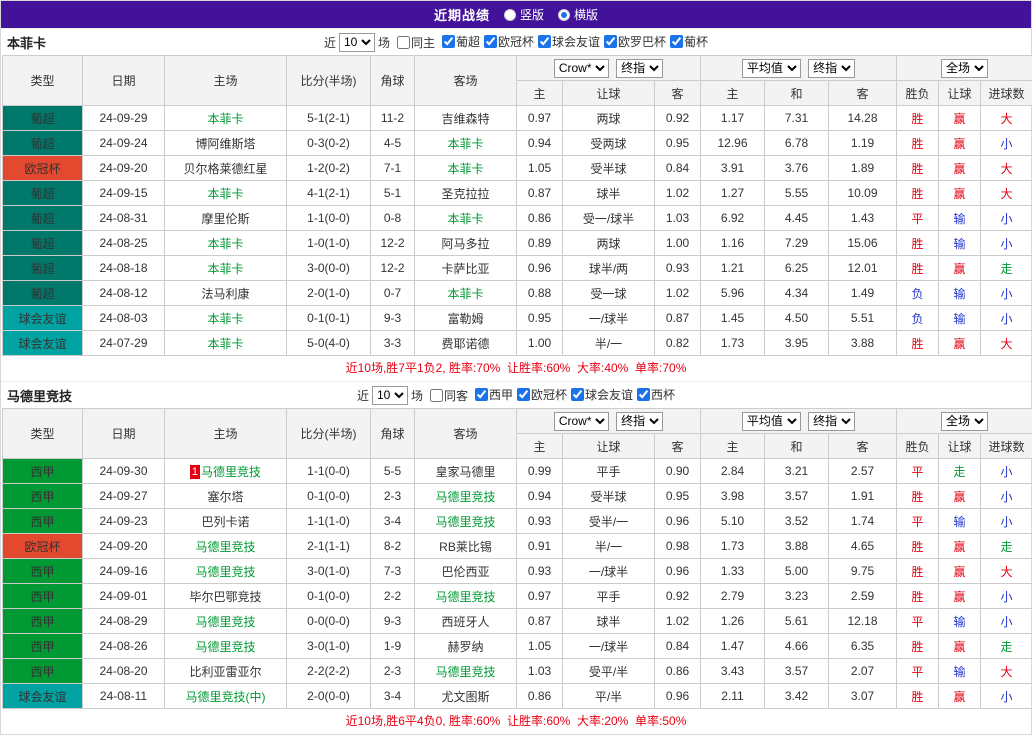  I want to click on team-link: 卡萨比亚, so click(465, 269).